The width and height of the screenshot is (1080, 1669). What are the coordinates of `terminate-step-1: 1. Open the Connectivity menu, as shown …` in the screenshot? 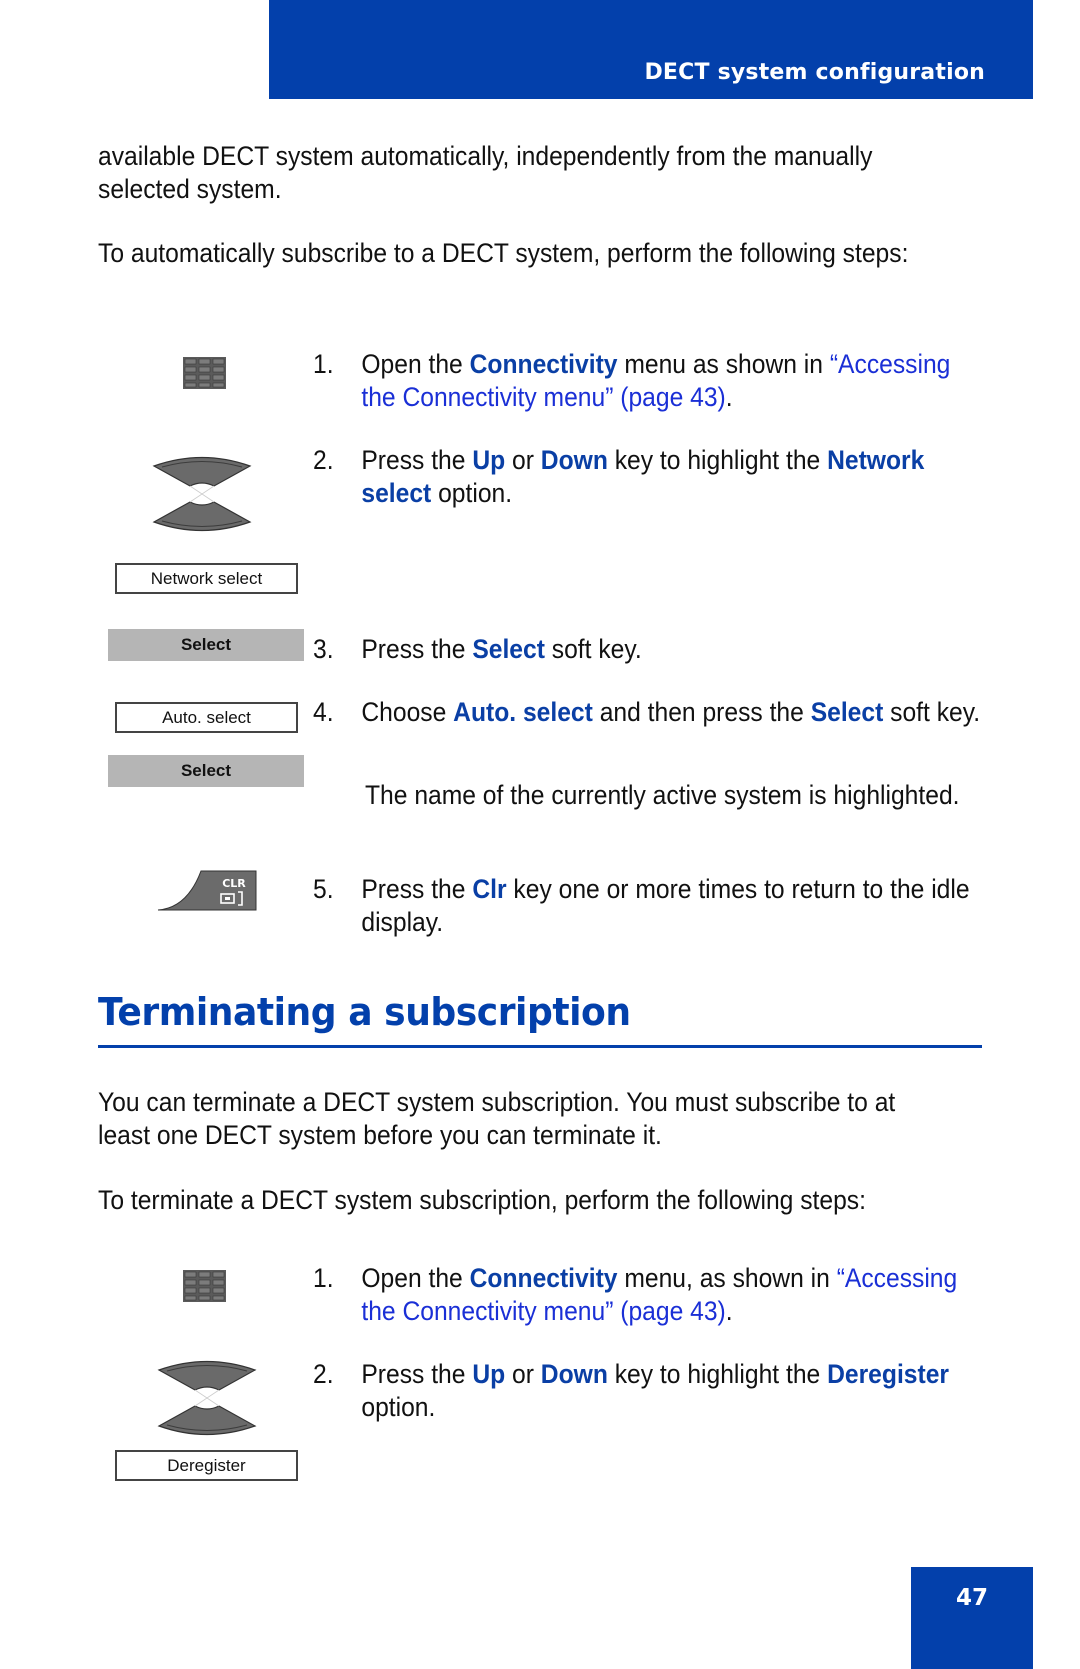 It's located at (635, 1294).